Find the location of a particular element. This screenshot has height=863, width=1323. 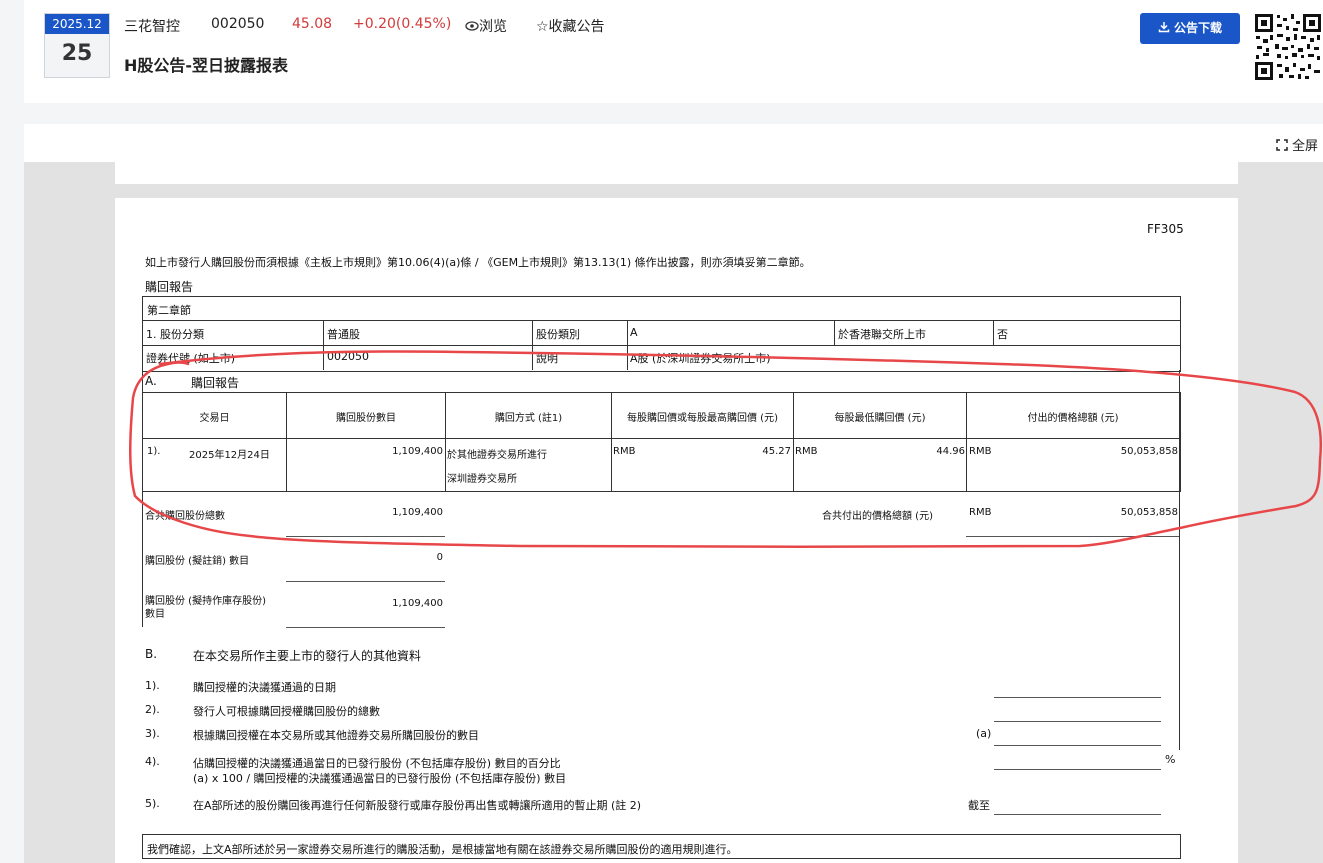

fullscreen-icon is located at coordinates (1282, 145).